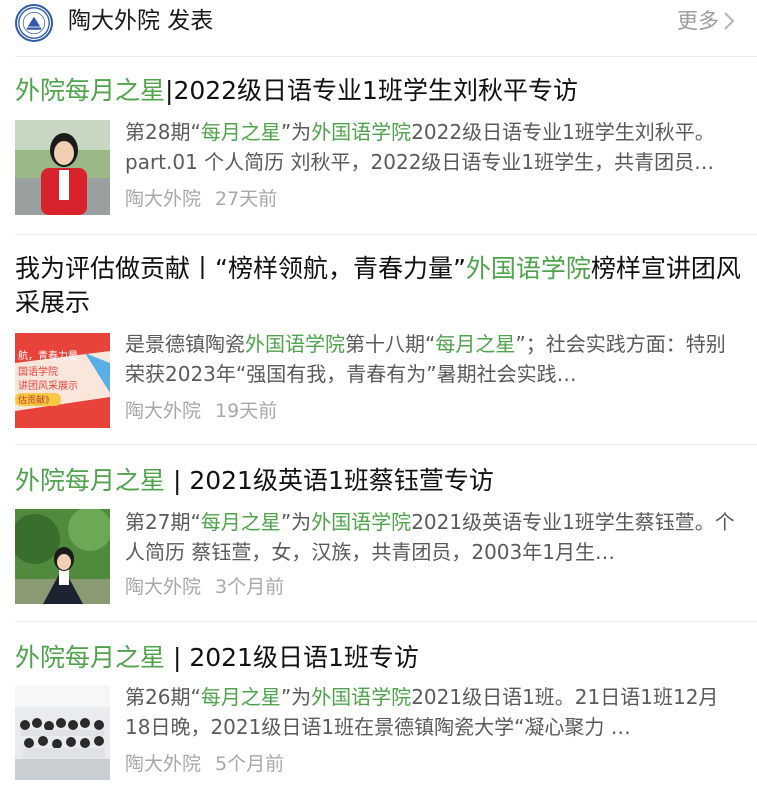 Image resolution: width=757 pixels, height=796 pixels. I want to click on article-title: 外院每月之星|2022级日语专业1班学生刘秋平专访, so click(379, 91).